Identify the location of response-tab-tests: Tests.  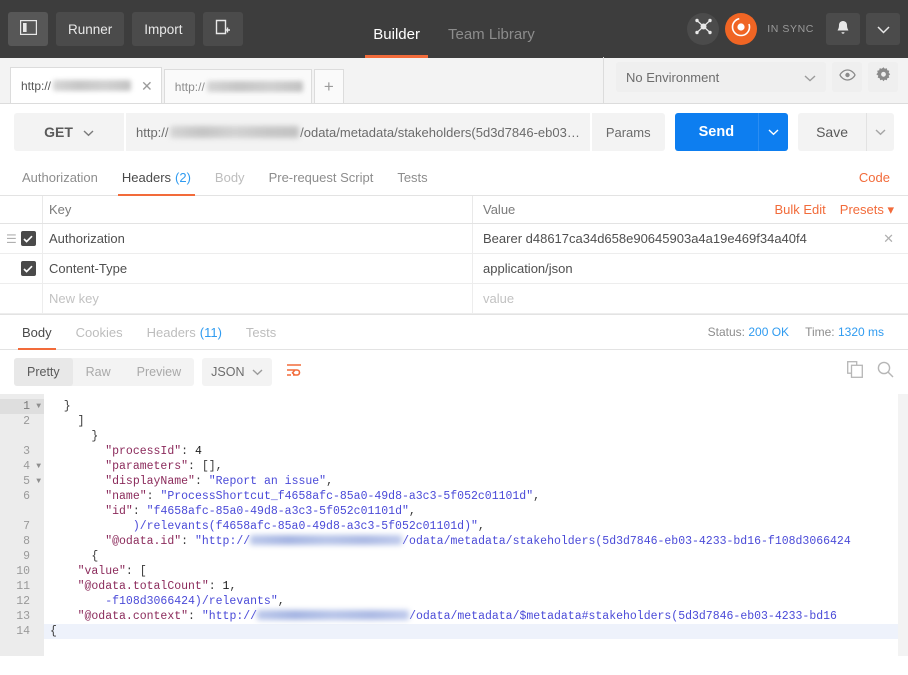
(261, 332).